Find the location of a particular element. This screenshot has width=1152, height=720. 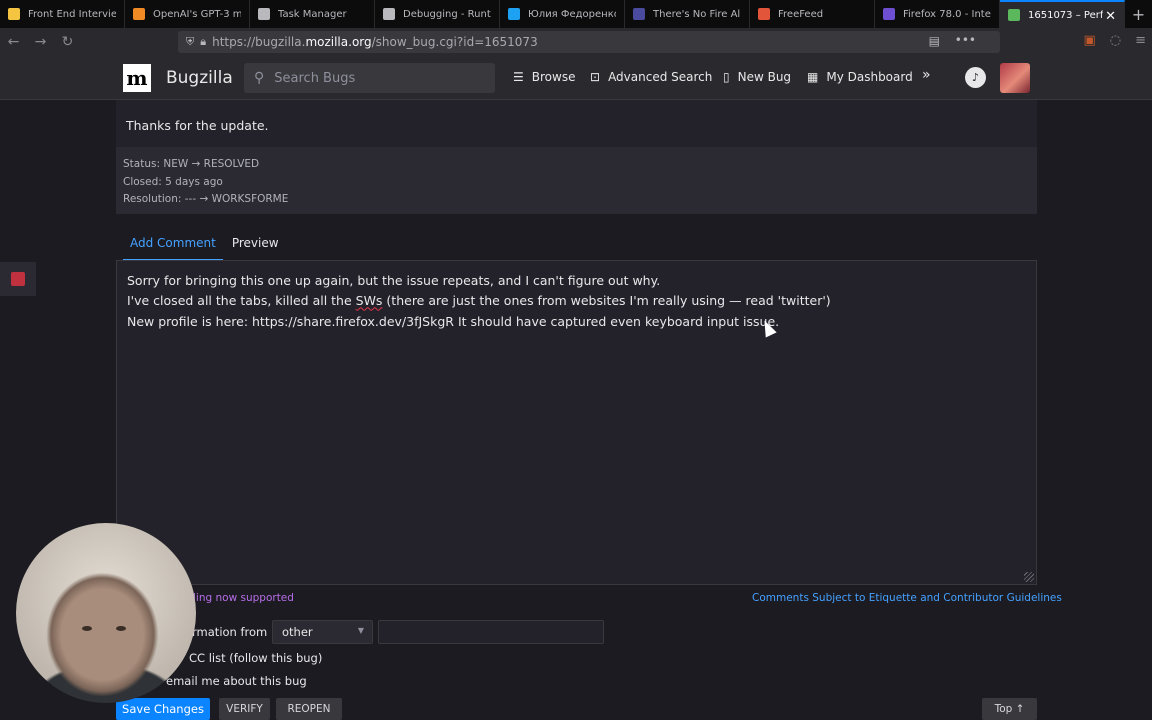

tab-label: 1651073 – Perf is located at coordinates (1066, 15).